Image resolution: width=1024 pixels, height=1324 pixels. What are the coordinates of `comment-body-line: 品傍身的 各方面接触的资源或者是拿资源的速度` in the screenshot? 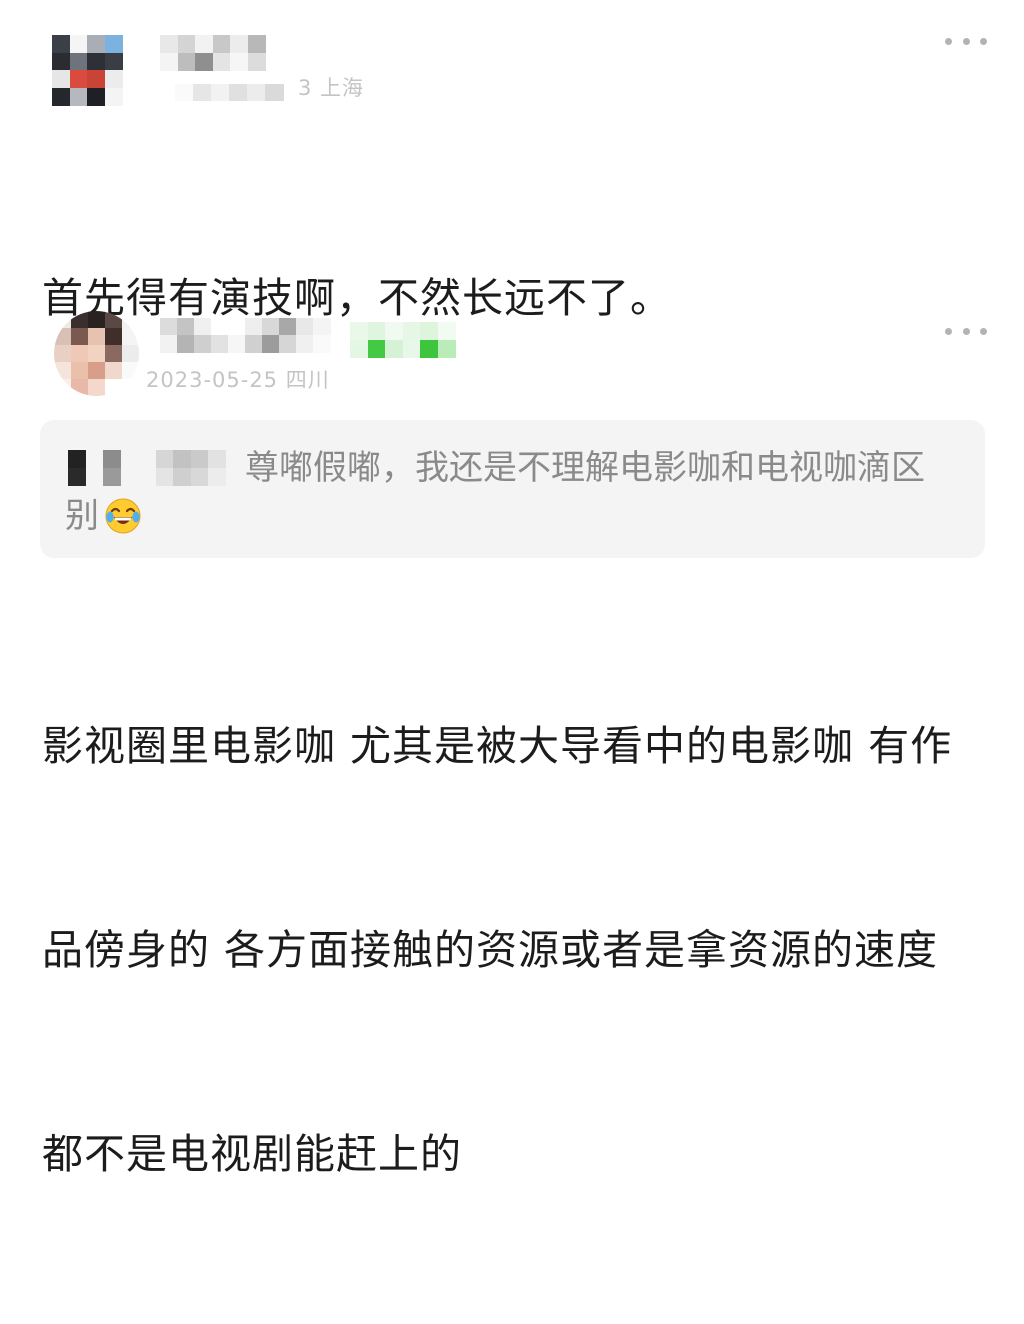 It's located at (490, 950).